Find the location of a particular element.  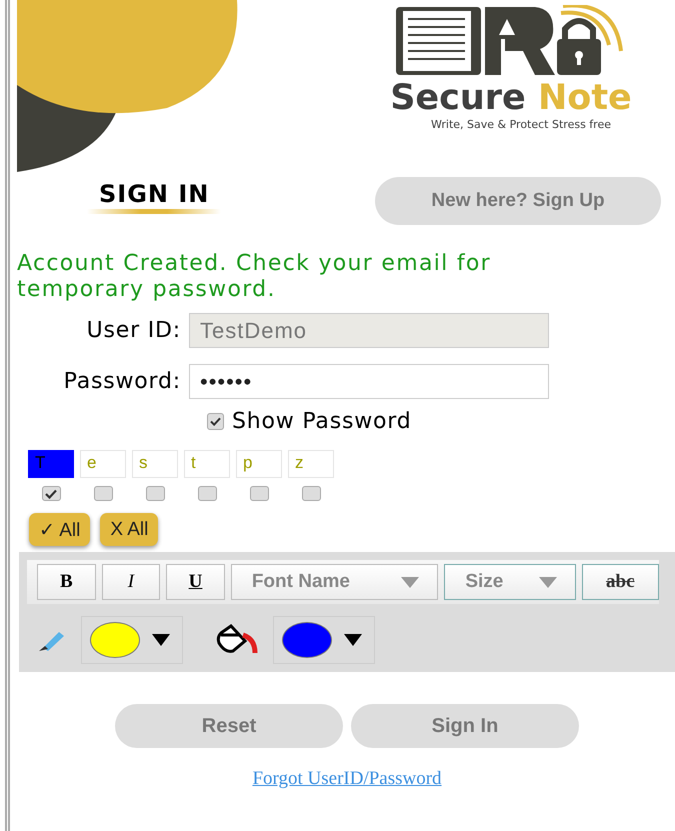

font-size-dropdown: Size is located at coordinates (510, 582).